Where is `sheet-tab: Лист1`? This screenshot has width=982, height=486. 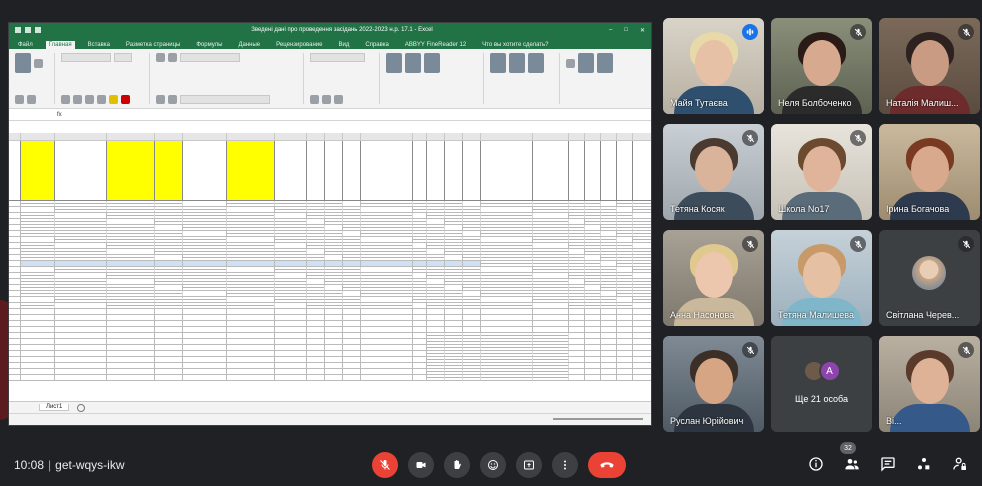 sheet-tab: Лист1 is located at coordinates (54, 407).